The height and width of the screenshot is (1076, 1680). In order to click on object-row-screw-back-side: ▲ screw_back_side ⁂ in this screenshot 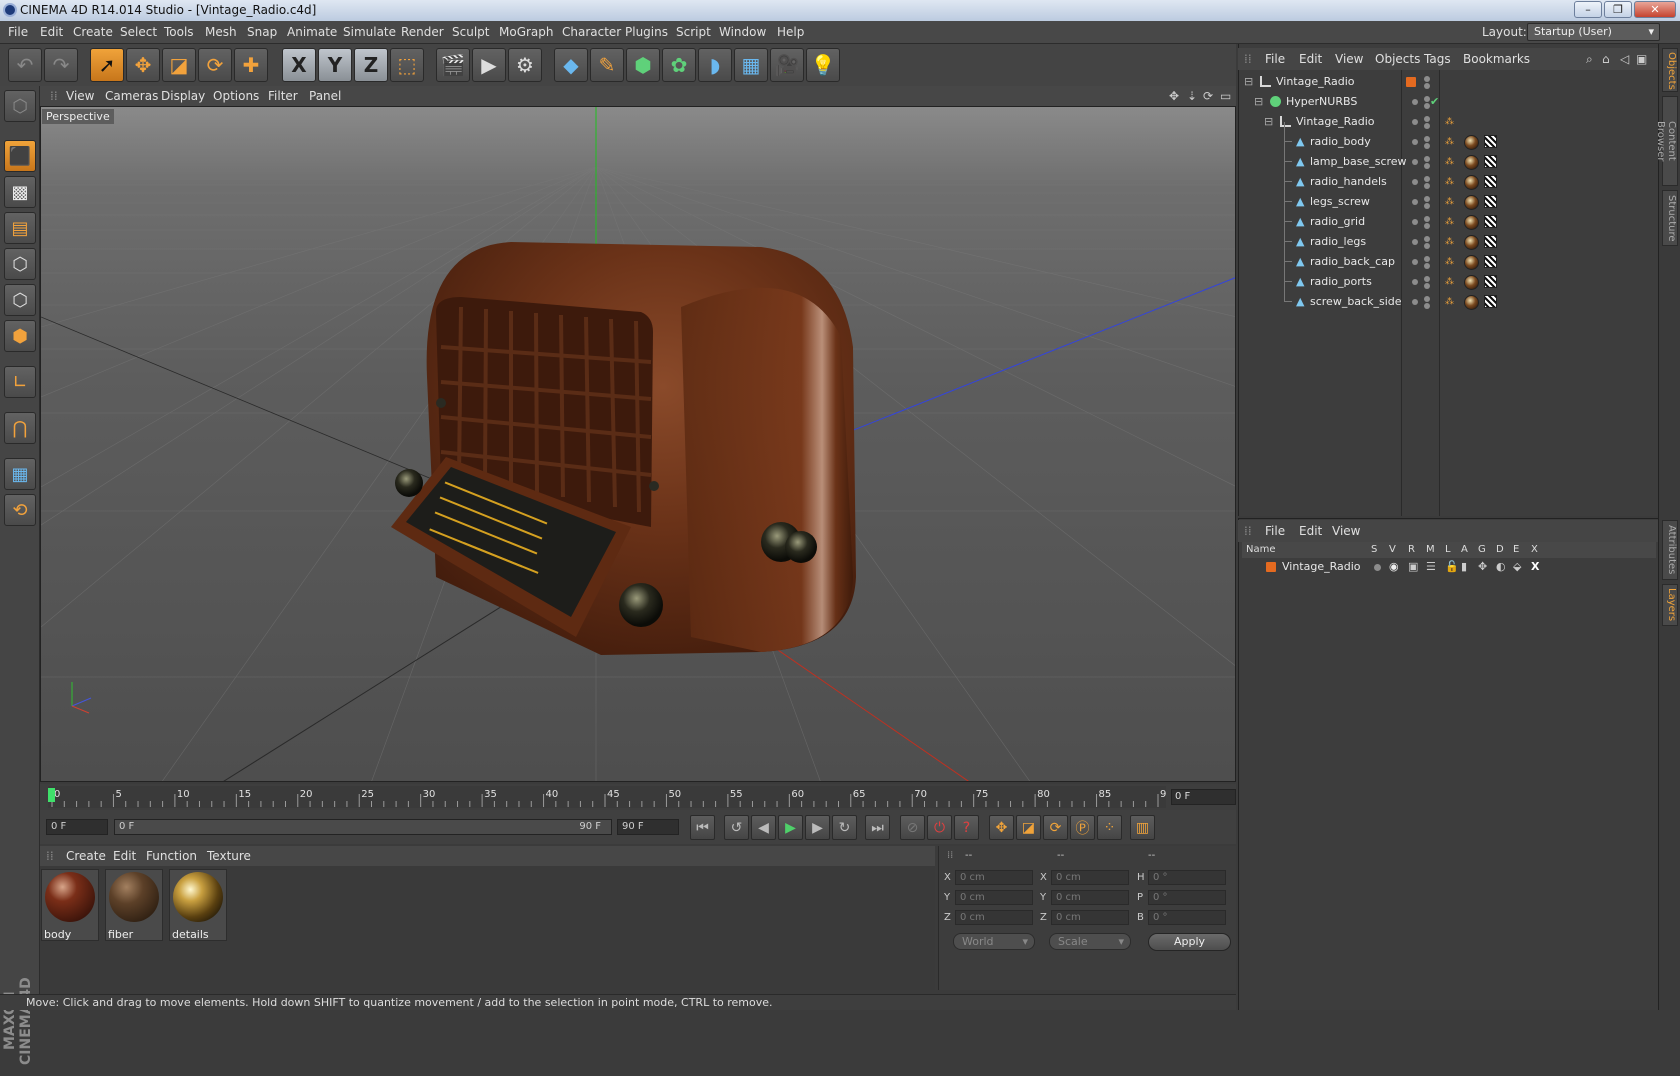, I will do `click(1448, 297)`.